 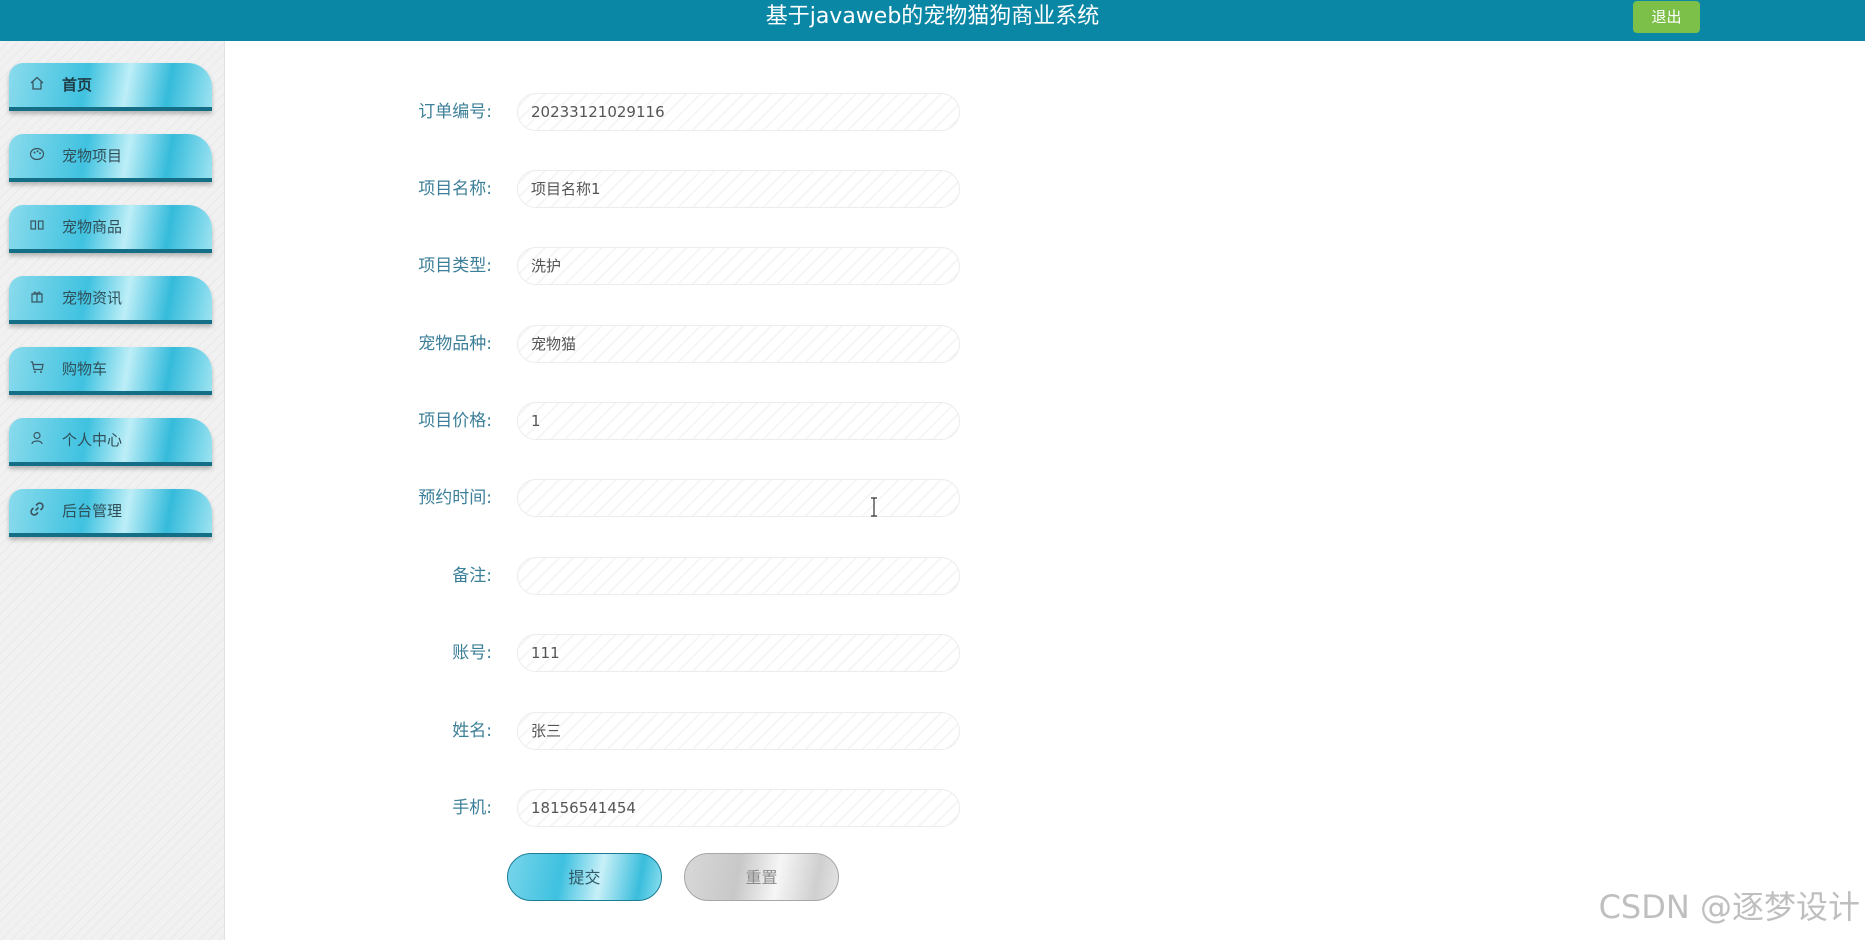 What do you see at coordinates (874, 507) in the screenshot?
I see `text-cursor-icon` at bounding box center [874, 507].